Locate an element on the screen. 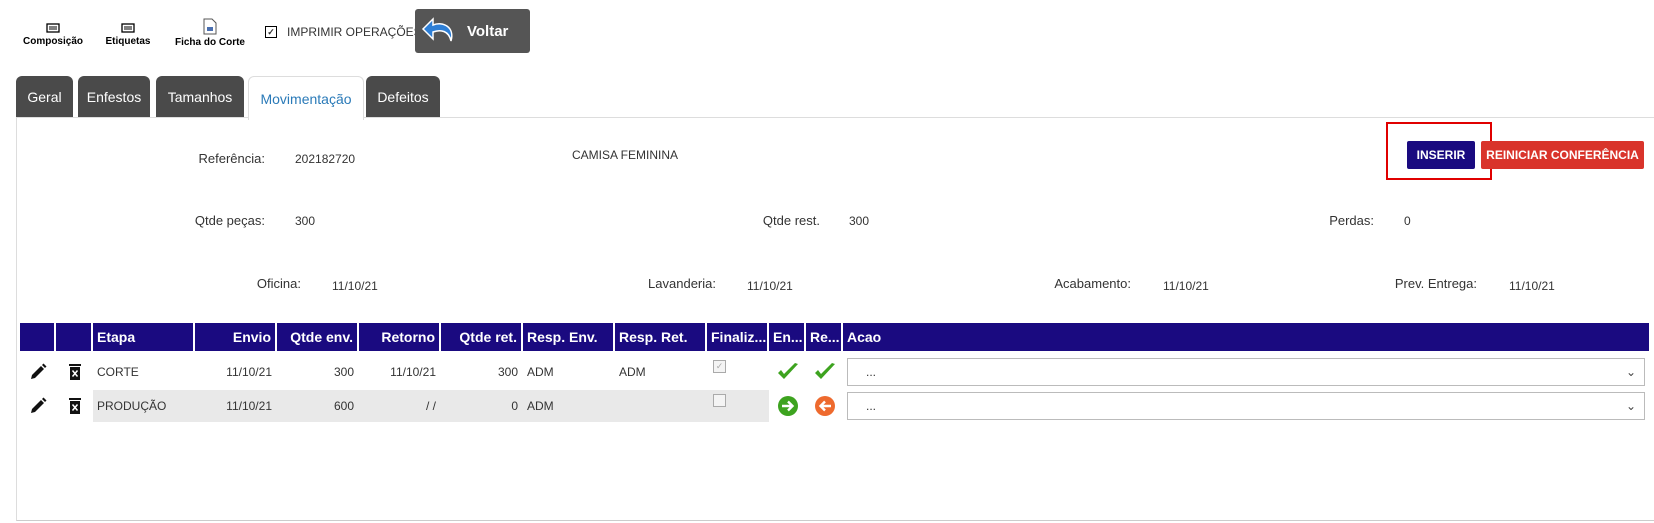 This screenshot has width=1654, height=523. table-row-2-retorno-action is located at coordinates (824, 406).